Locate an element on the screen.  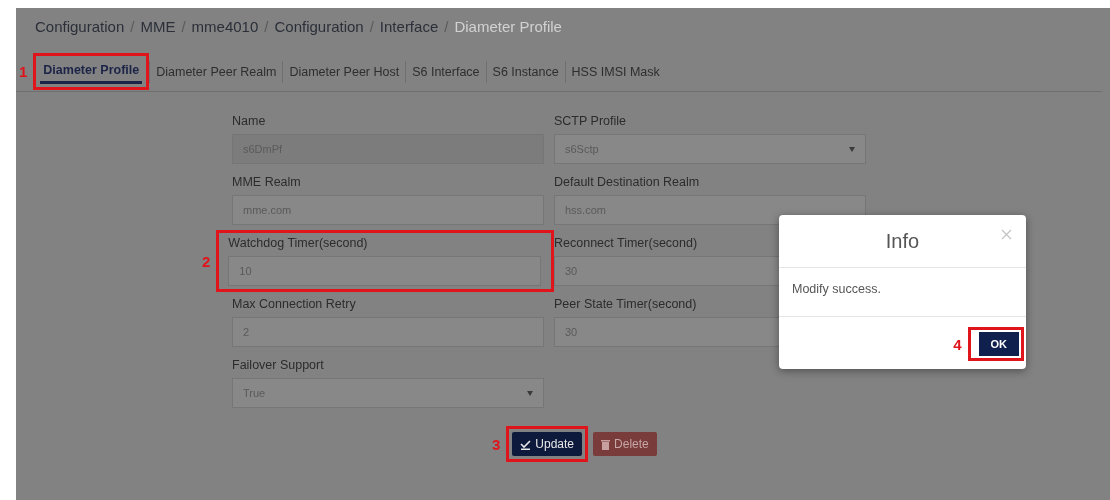
tab: S6 Instance is located at coordinates (525, 71).